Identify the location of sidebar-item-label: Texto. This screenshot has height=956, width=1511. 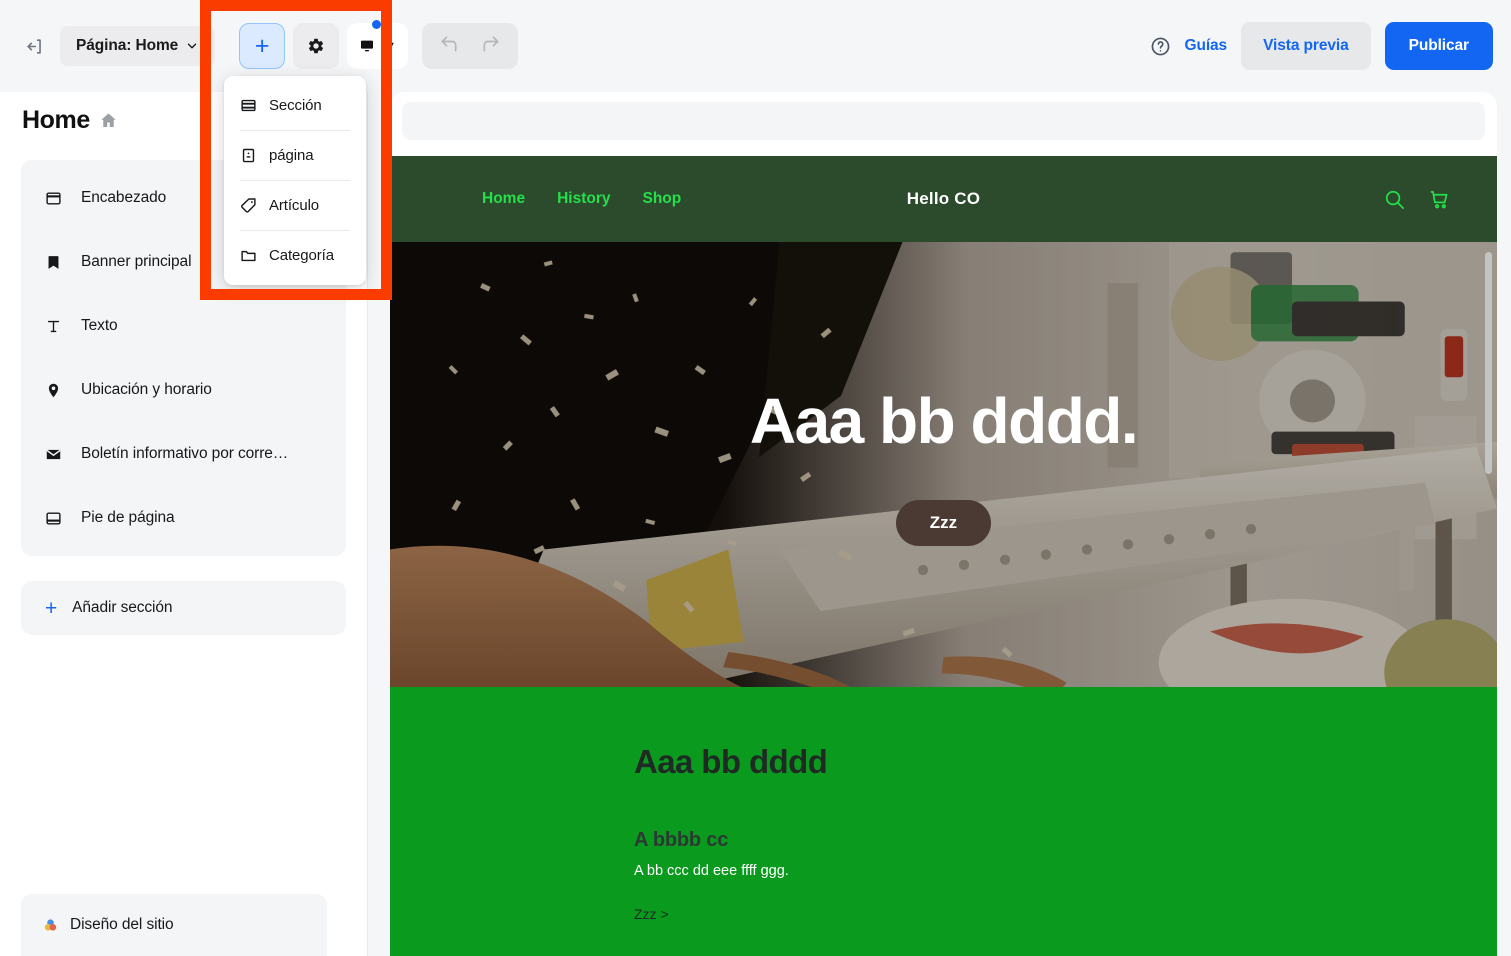
(99, 325).